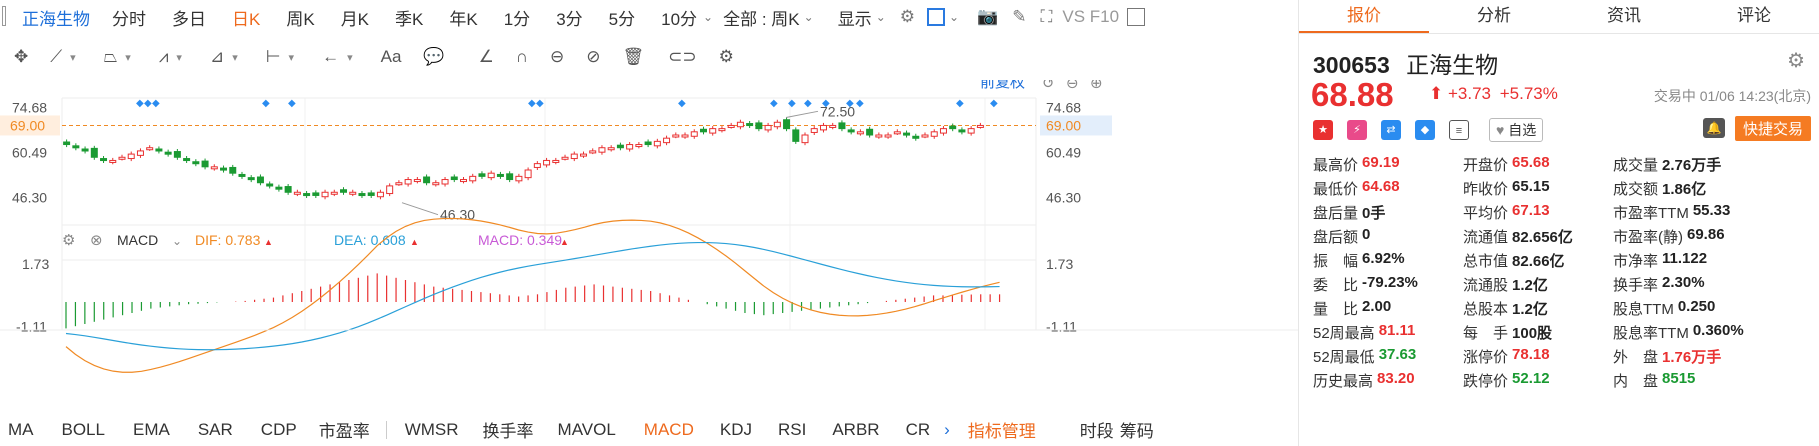 The height and width of the screenshot is (446, 1819). What do you see at coordinates (918, 430) in the screenshot?
I see `tab-cr: CR` at bounding box center [918, 430].